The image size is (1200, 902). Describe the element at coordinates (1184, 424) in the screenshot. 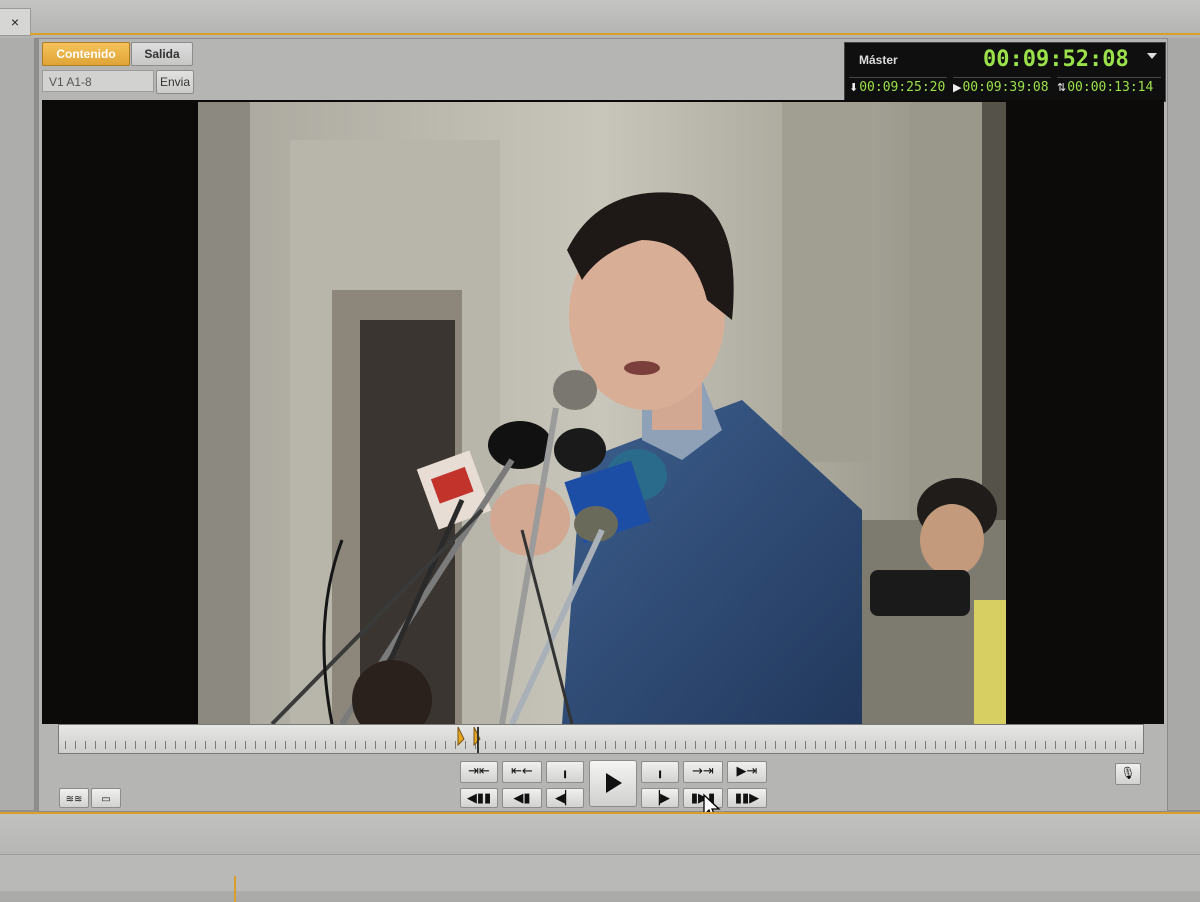

I see `right-panel-edge` at that location.